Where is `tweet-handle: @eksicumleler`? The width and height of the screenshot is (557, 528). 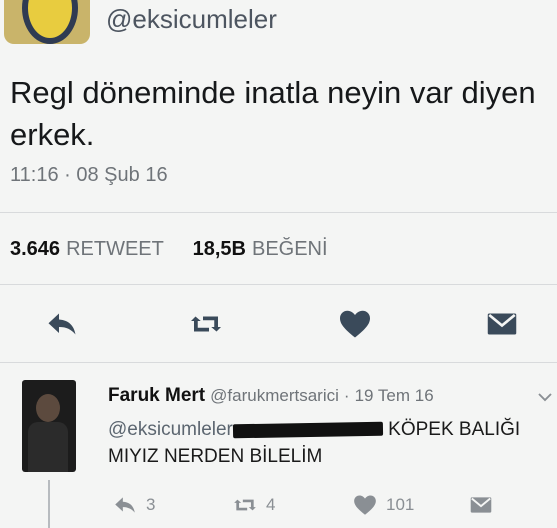
tweet-handle: @eksicumleler is located at coordinates (191, 19).